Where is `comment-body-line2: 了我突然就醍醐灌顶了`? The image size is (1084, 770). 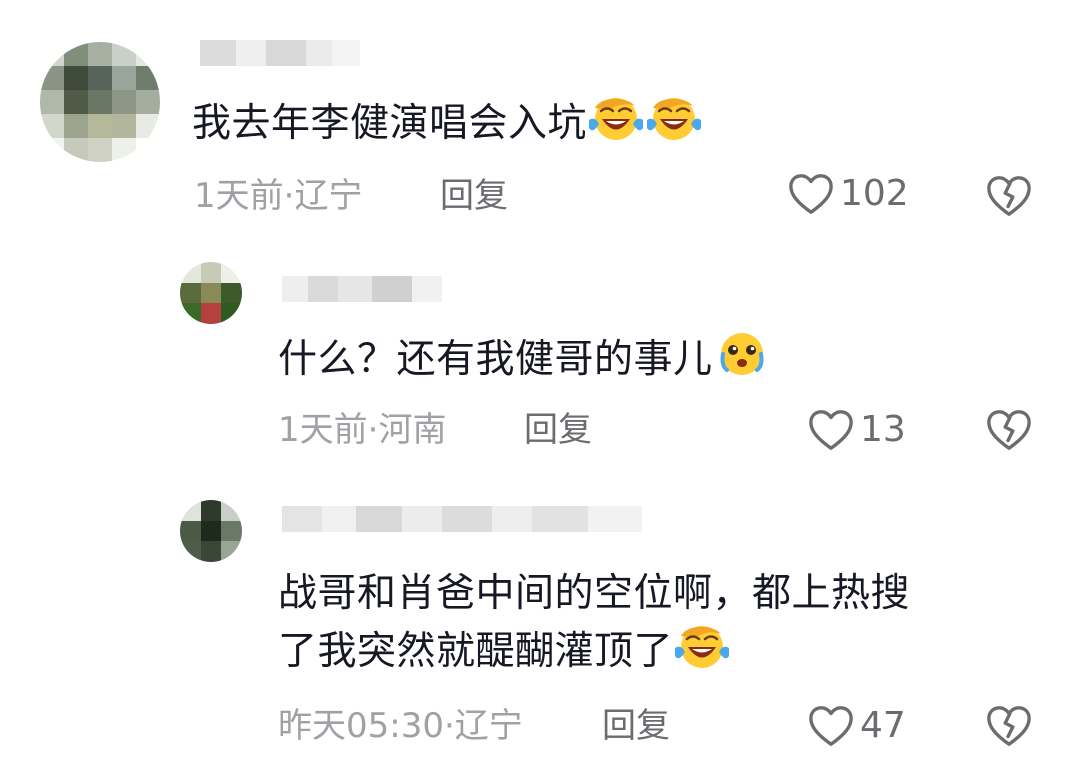
comment-body-line2: 了我突然就醍醐灌顶了 is located at coordinates (476, 651).